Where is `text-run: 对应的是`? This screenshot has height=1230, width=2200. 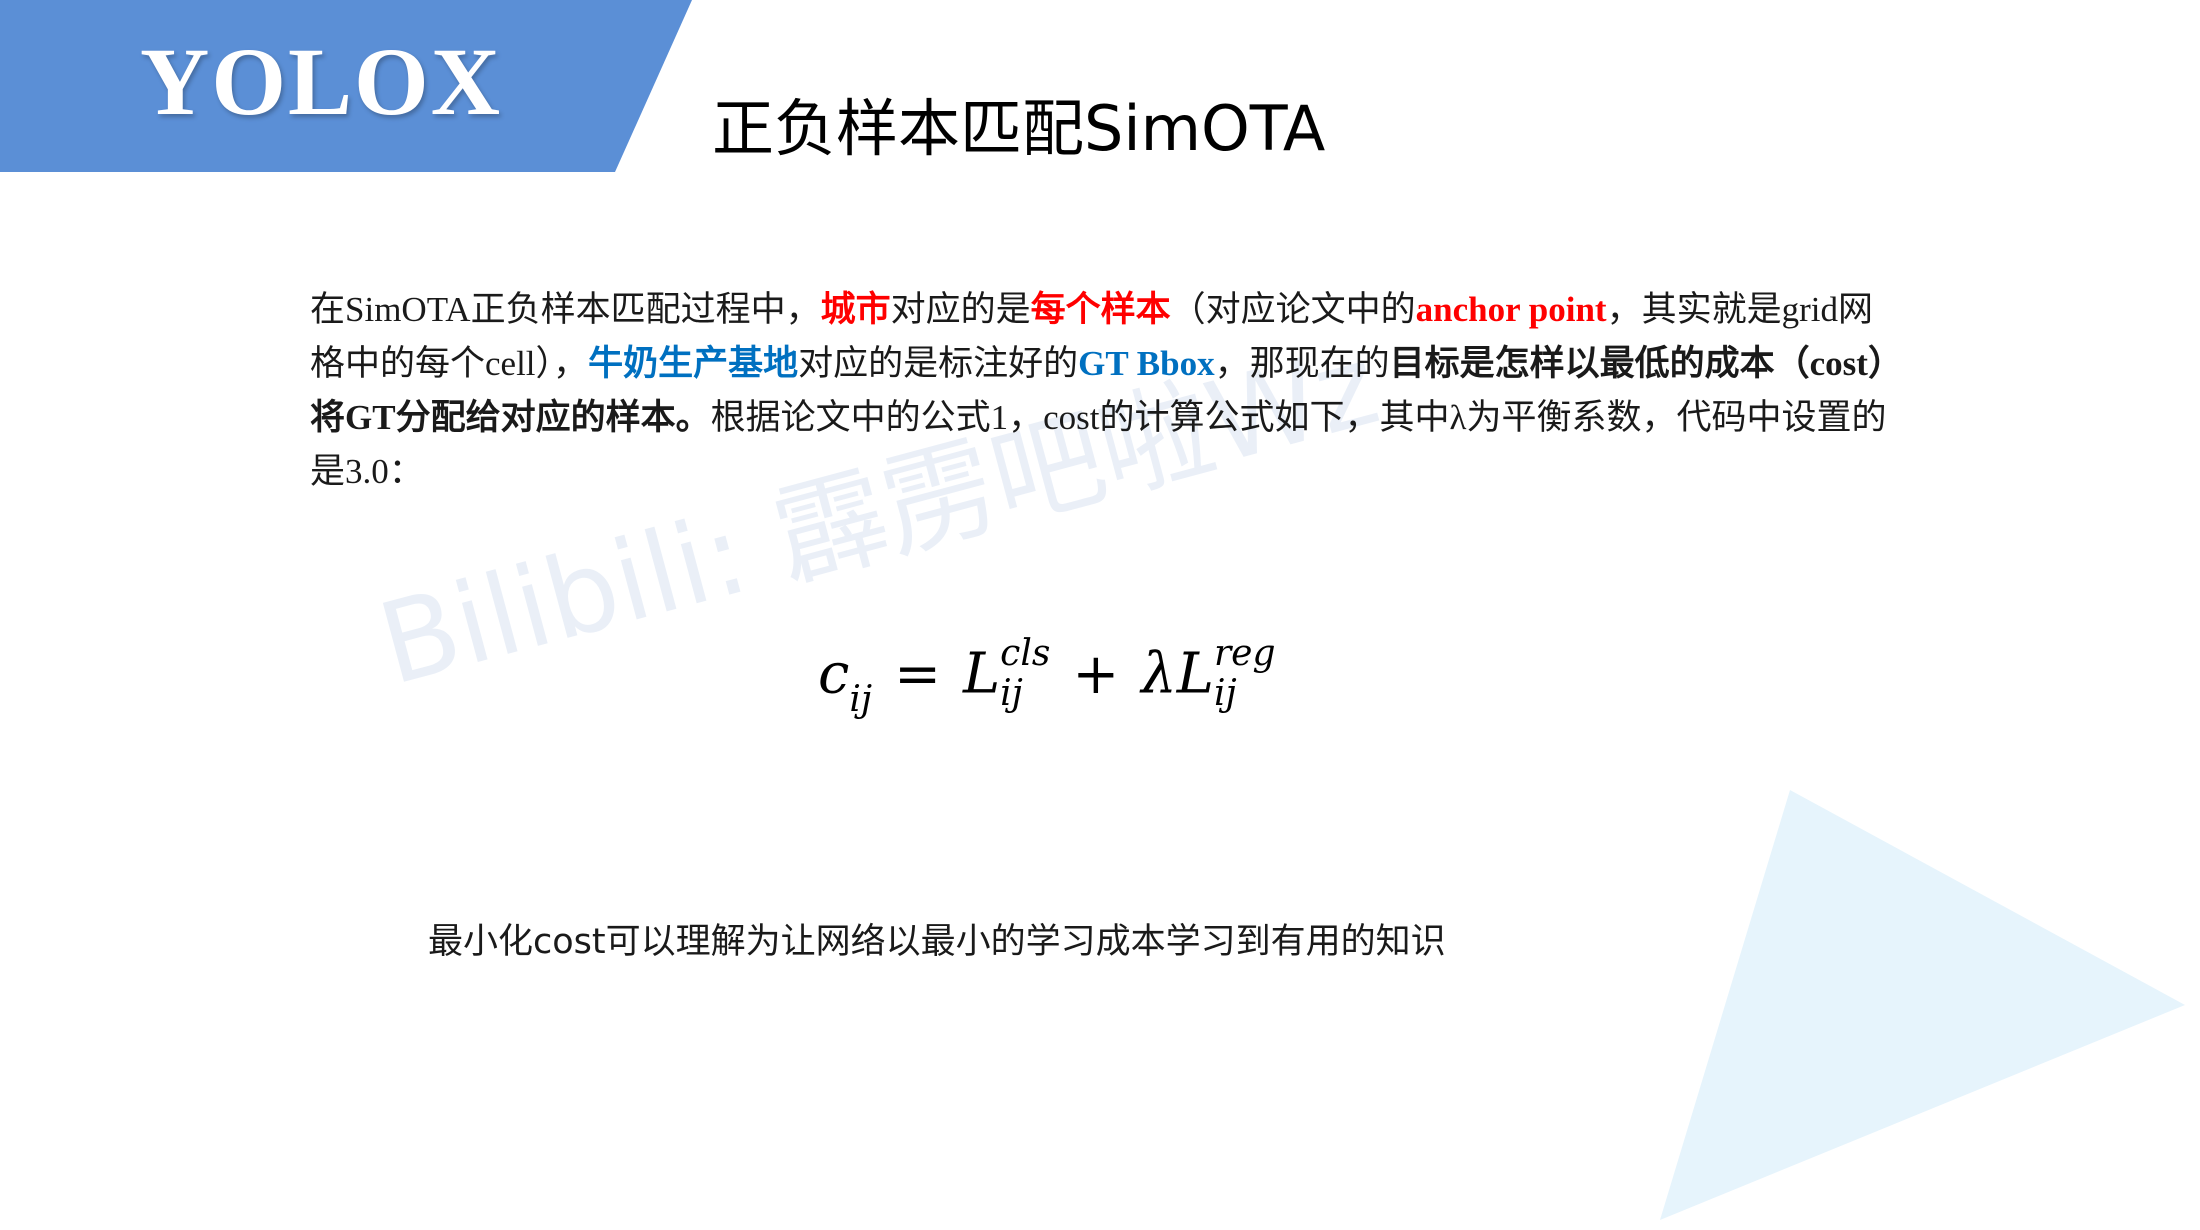
text-run: 对应的是 is located at coordinates (960, 310).